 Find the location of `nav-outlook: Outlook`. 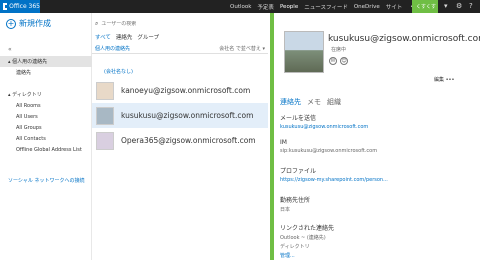

nav-outlook: Outlook is located at coordinates (240, 7).